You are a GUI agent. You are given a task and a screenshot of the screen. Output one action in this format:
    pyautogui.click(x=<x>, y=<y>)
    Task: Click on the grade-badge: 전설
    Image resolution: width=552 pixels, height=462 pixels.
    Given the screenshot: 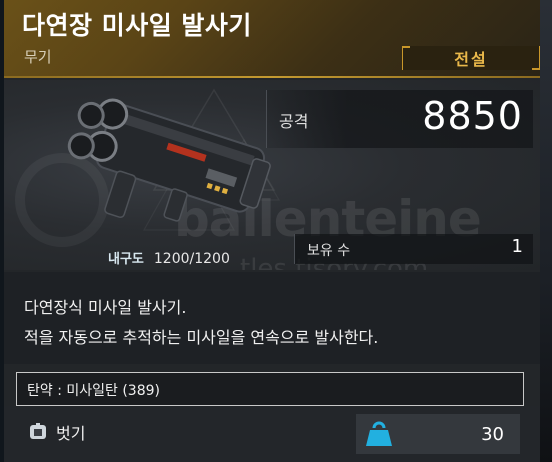 What is the action you would take?
    pyautogui.click(x=471, y=58)
    